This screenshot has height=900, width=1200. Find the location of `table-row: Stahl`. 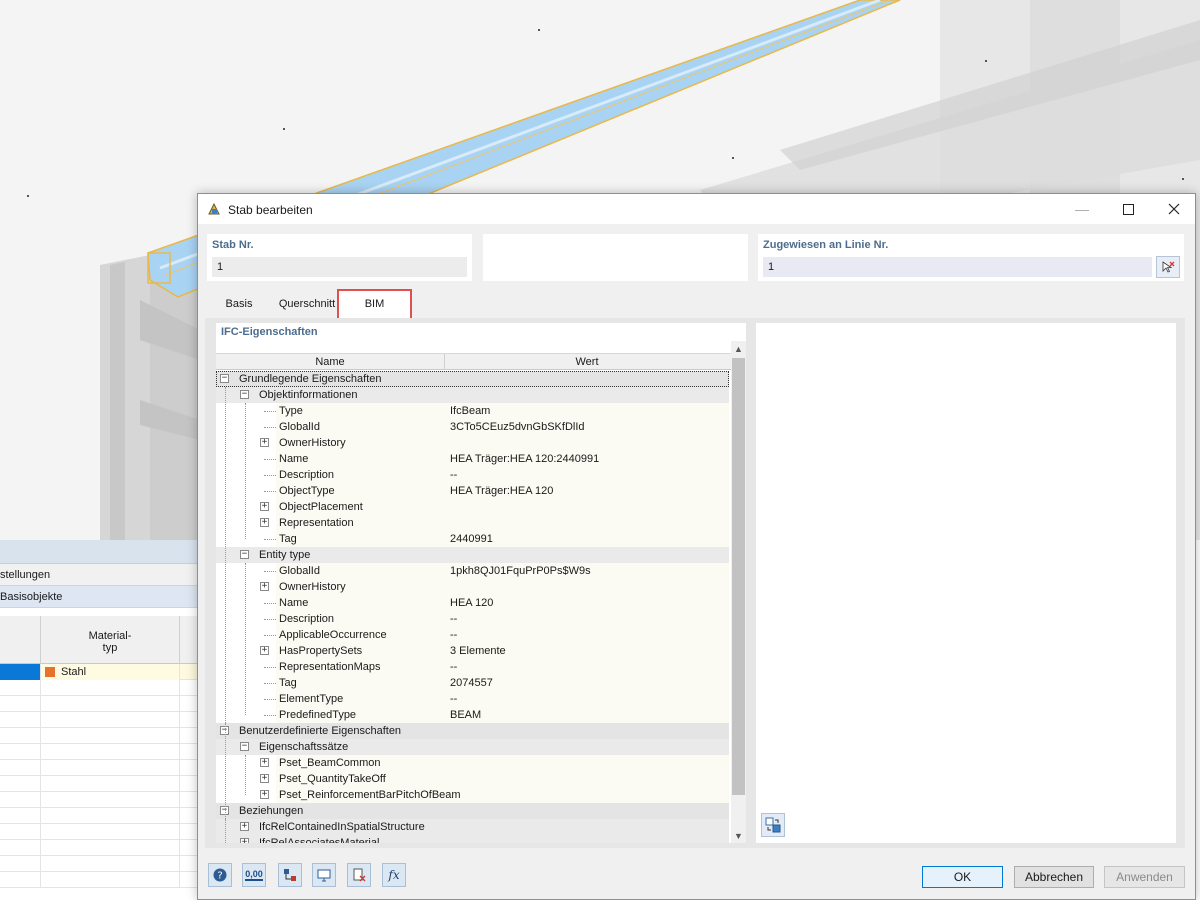

table-row: Stahl is located at coordinates (100, 672).